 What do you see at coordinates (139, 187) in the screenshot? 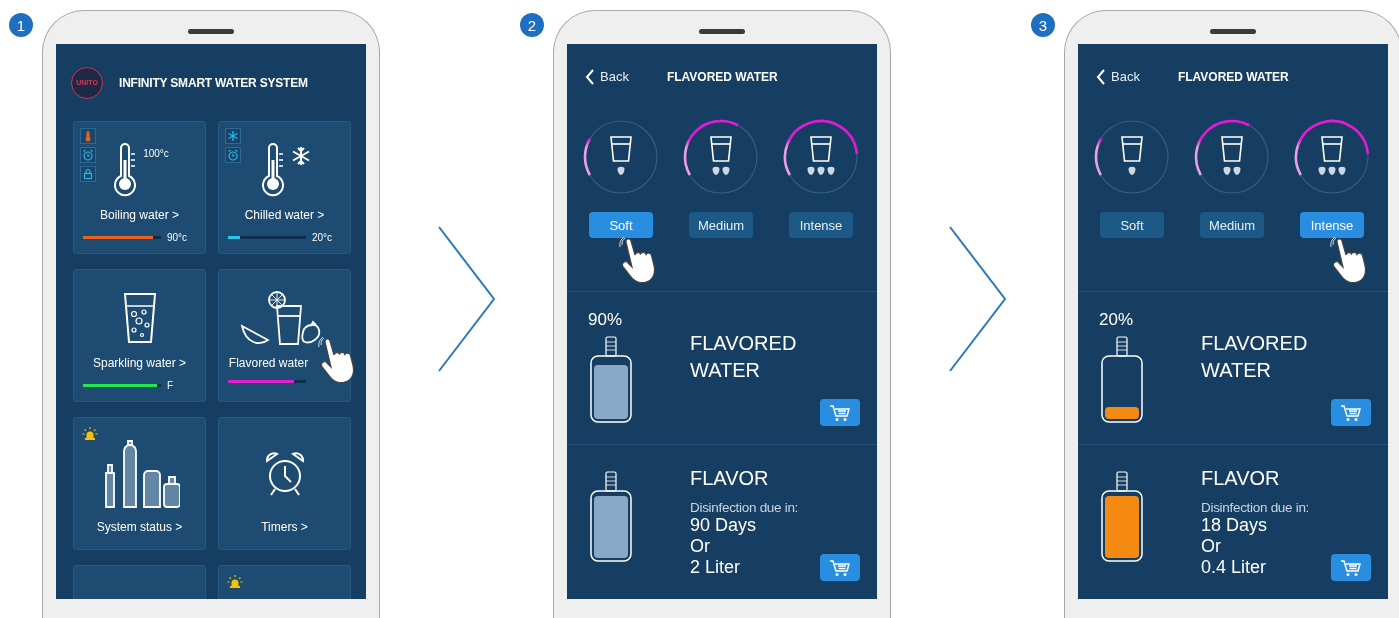
I see `menu-tile: 100°c Boiling water > 90°c` at bounding box center [139, 187].